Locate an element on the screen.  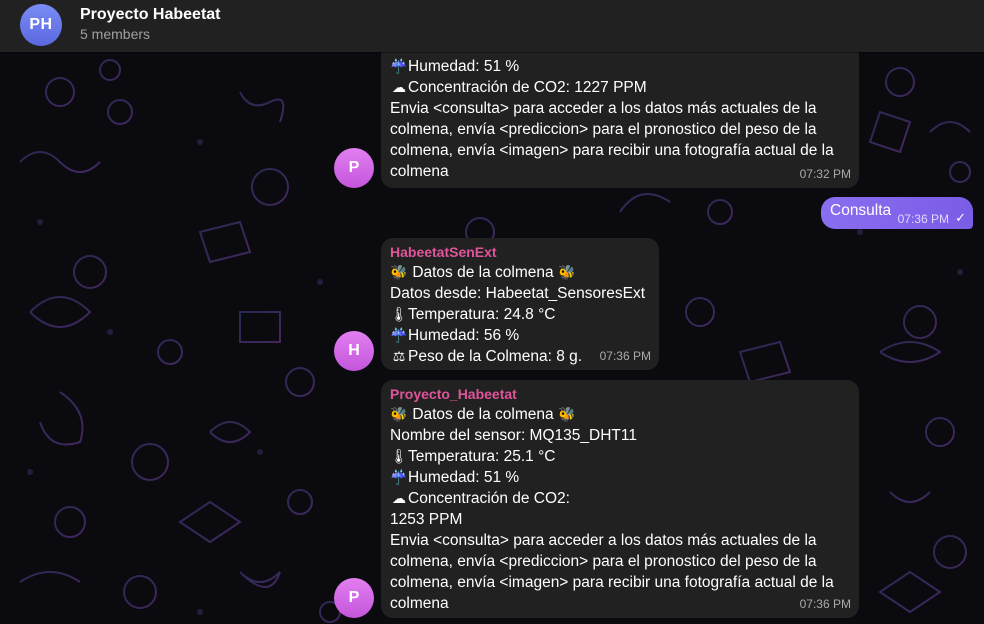
message-line: ☁ Concentración de CO2: is located at coordinates (481, 498).